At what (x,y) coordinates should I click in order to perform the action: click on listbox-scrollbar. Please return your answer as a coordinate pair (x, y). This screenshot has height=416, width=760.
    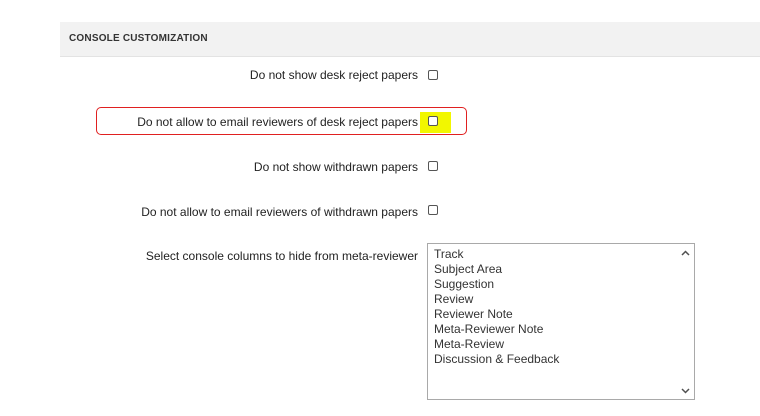
    Looking at the image, I should click on (685, 321).